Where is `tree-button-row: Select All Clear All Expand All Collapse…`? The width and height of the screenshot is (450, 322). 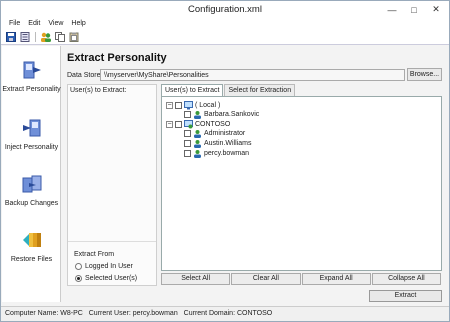
tree-button-row: Select All Clear All Expand All Collapse… is located at coordinates (301, 279).